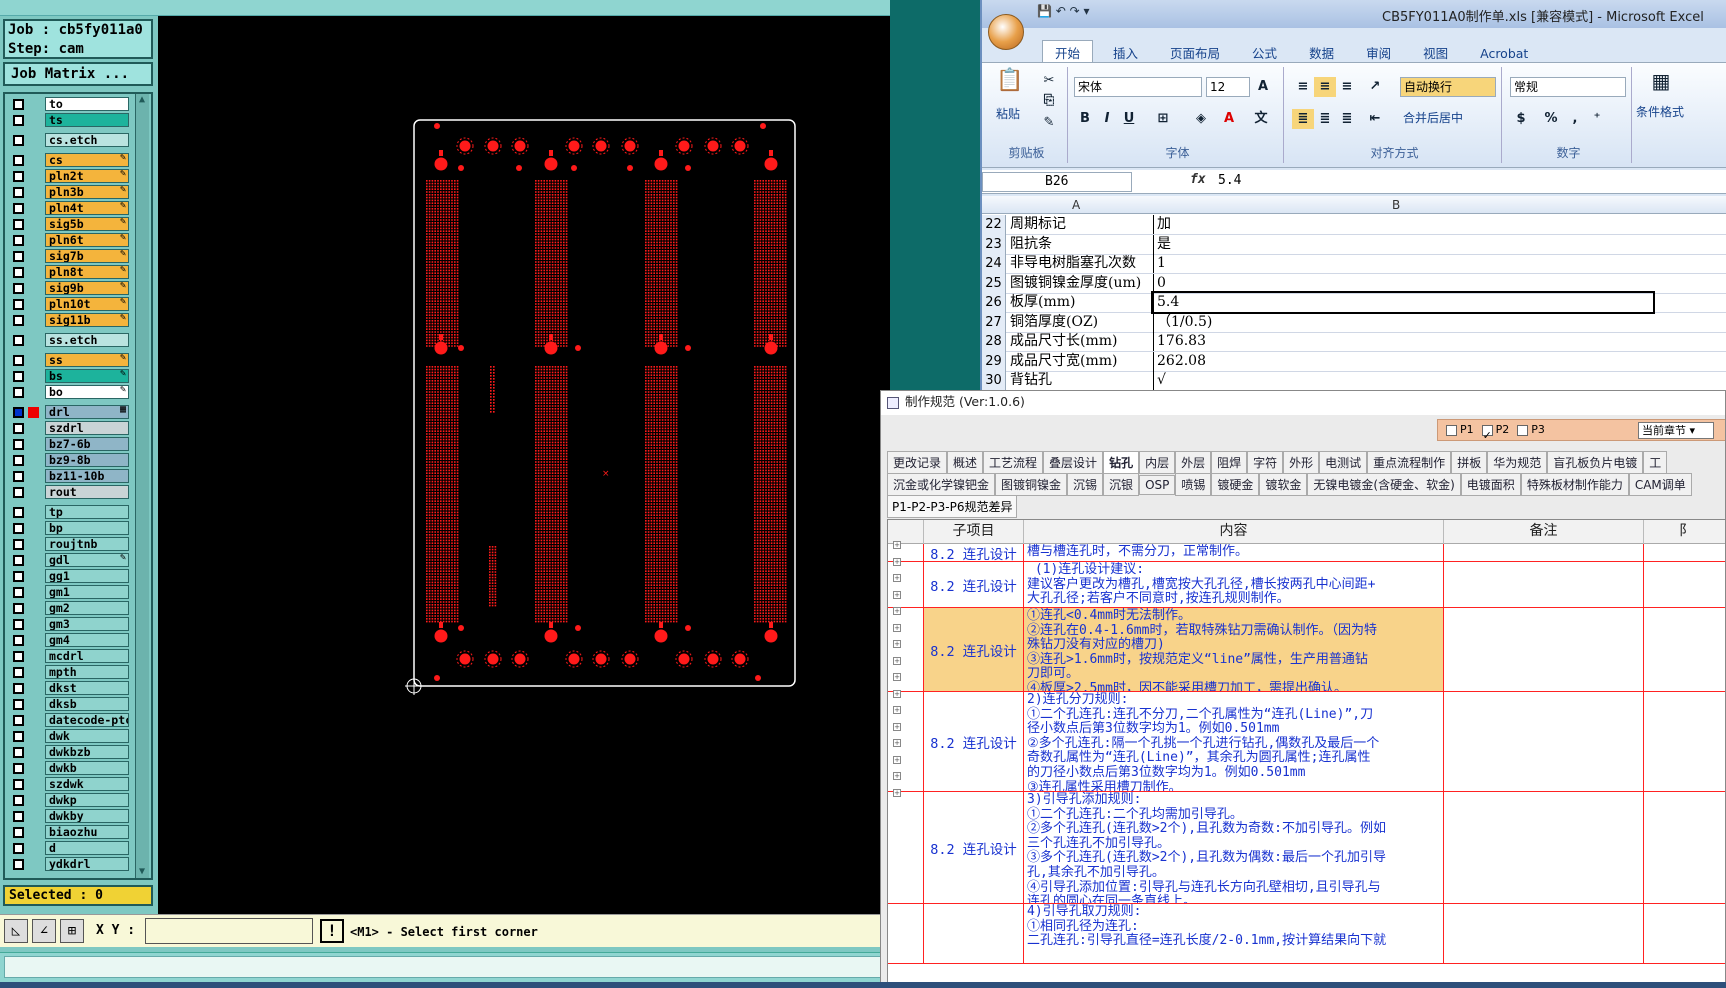 Image resolution: width=1726 pixels, height=988 pixels. I want to click on layer-row: gg1, so click(68, 576).